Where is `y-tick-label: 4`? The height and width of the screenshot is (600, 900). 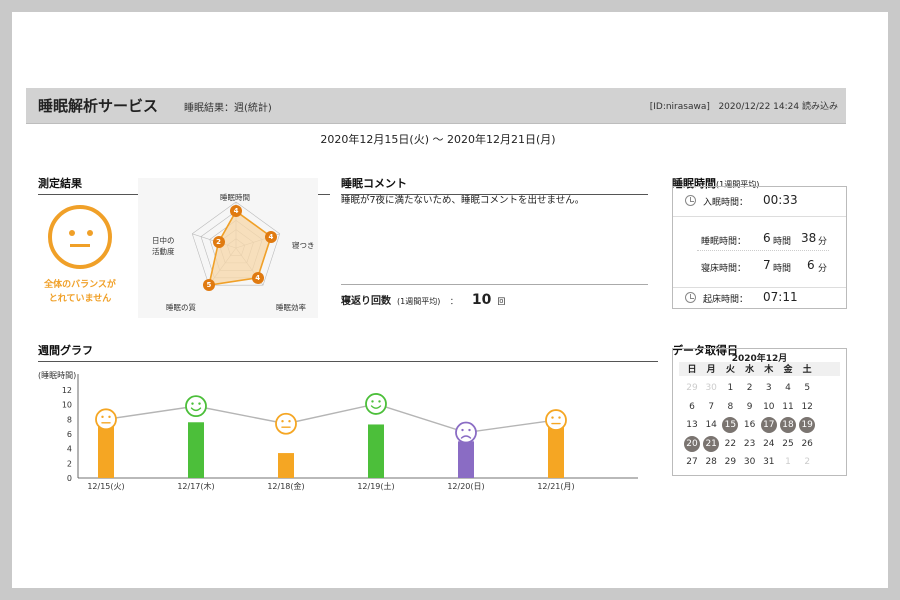 y-tick-label: 4 is located at coordinates (69, 449).